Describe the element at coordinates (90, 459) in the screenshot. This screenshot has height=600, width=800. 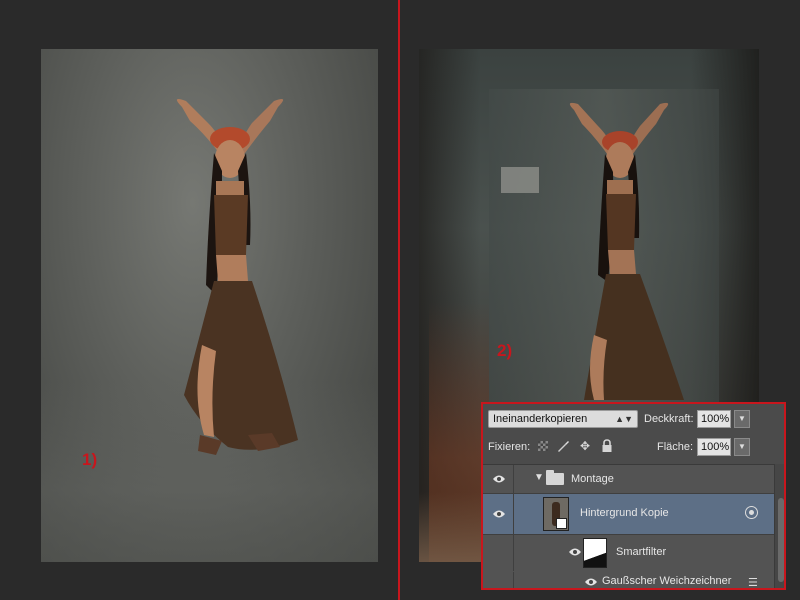
I see `step-label-1: 1)` at that location.